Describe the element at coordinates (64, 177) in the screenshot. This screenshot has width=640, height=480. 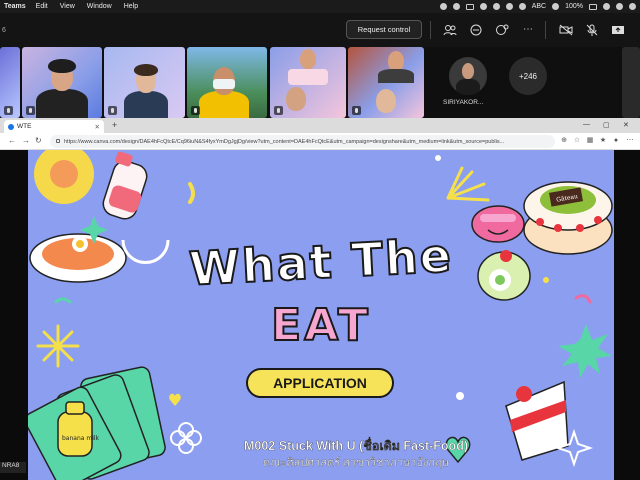
I see `flower-sticker` at that location.